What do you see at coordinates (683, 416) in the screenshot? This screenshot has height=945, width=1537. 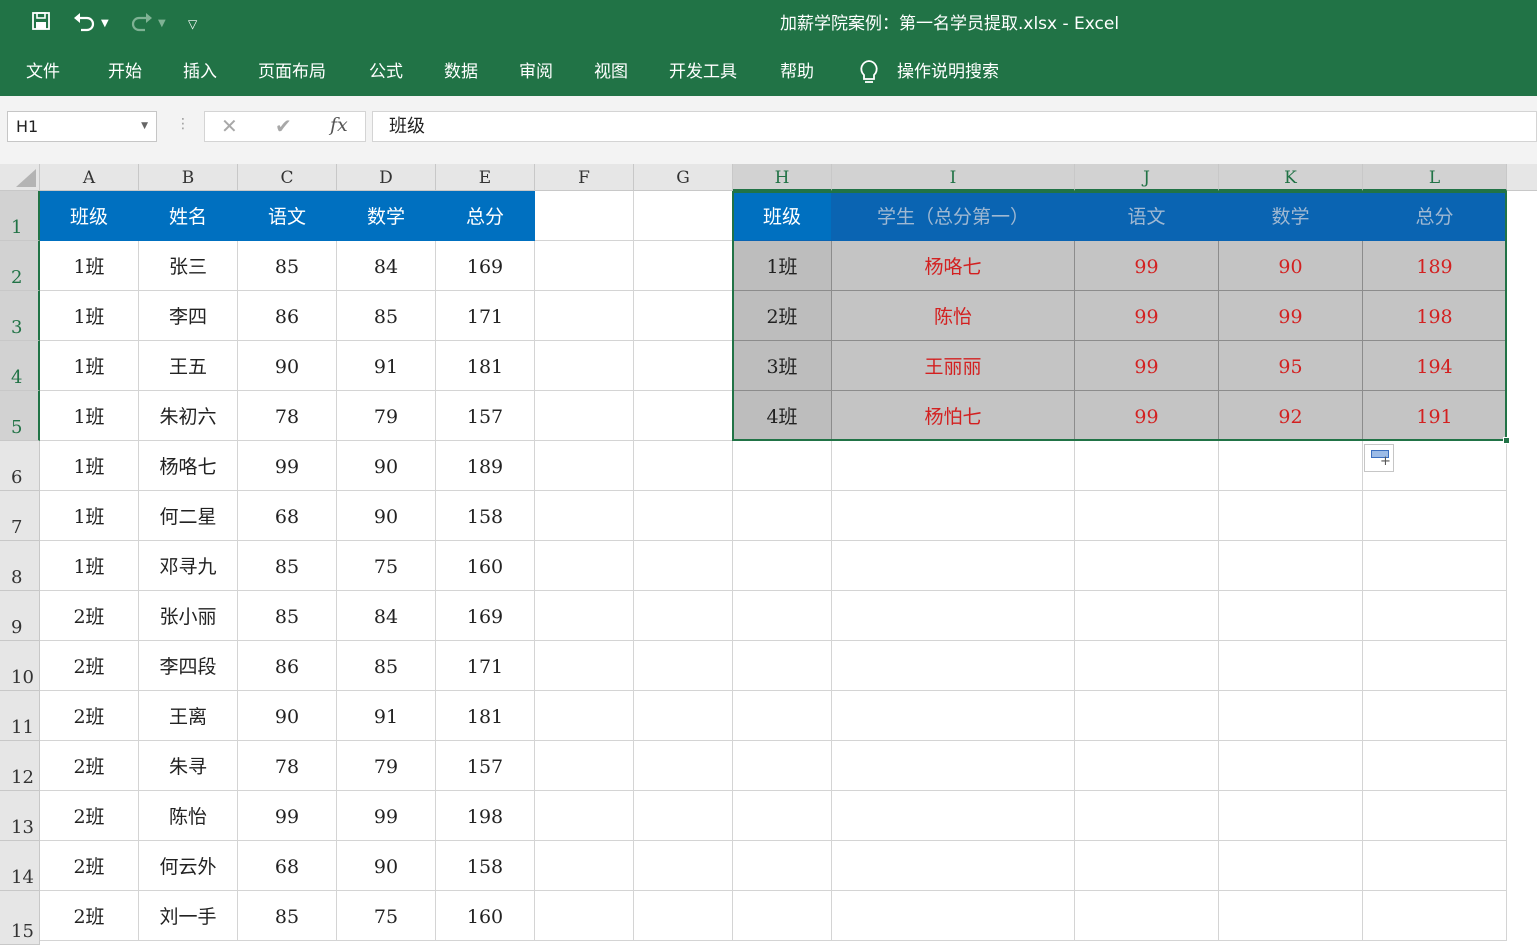 I see `cell-g5` at bounding box center [683, 416].